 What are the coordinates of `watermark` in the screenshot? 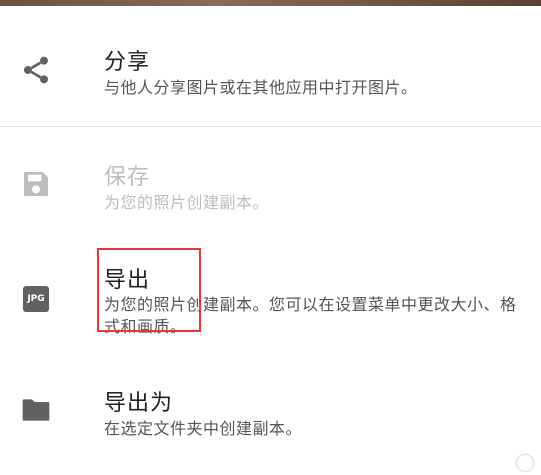 It's located at (525, 463).